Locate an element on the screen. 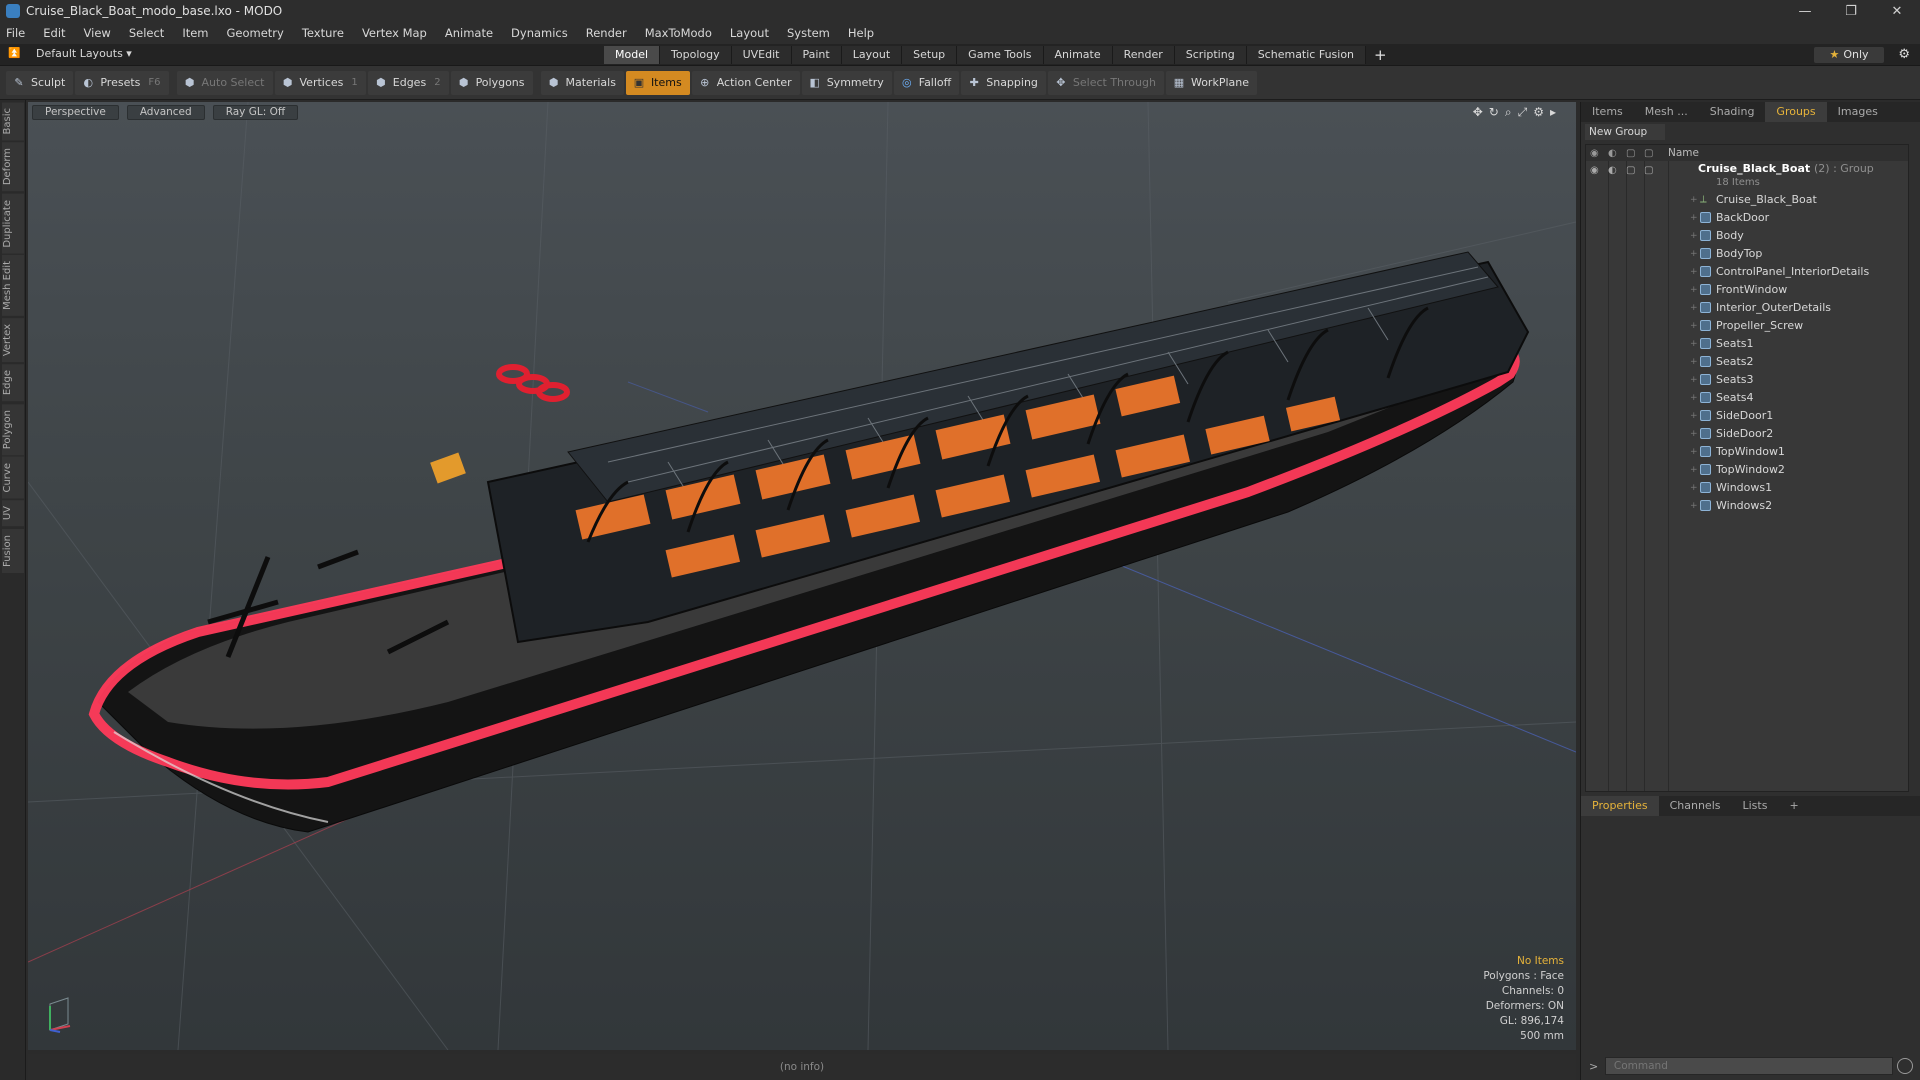 The height and width of the screenshot is (1080, 1920). left-tab-polygon: Polygon is located at coordinates (13, 429).